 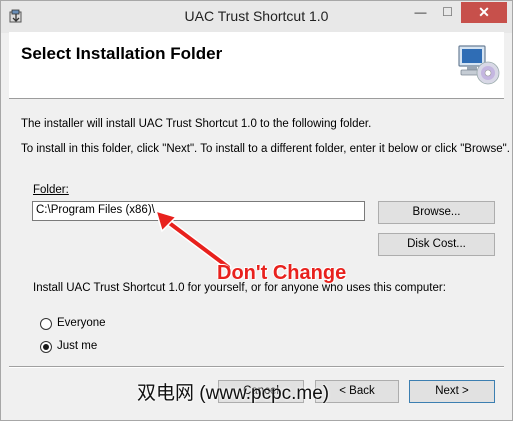 What do you see at coordinates (46, 324) in the screenshot?
I see `radio-everyone` at bounding box center [46, 324].